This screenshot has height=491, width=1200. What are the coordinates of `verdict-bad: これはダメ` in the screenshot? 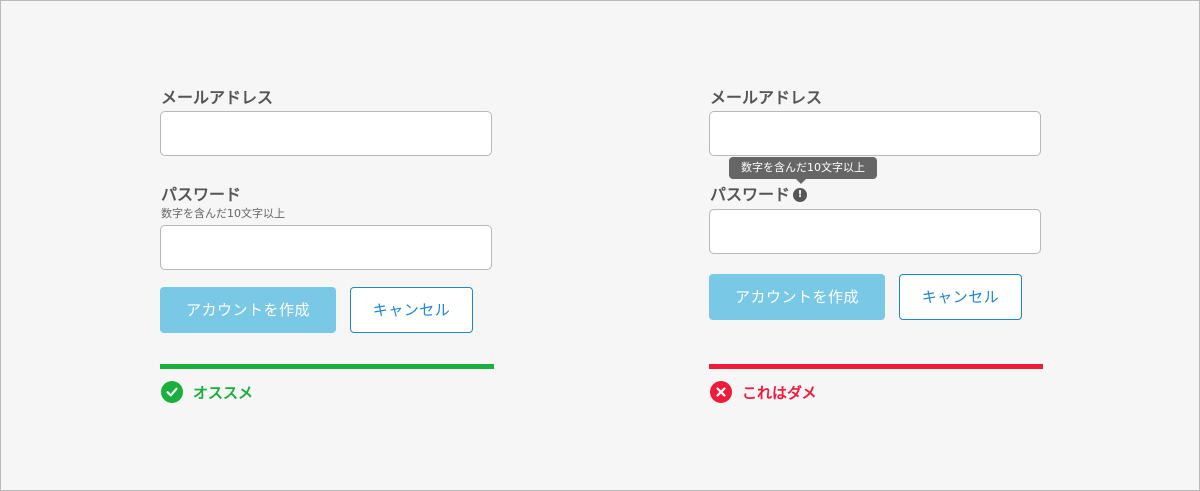 It's located at (763, 392).